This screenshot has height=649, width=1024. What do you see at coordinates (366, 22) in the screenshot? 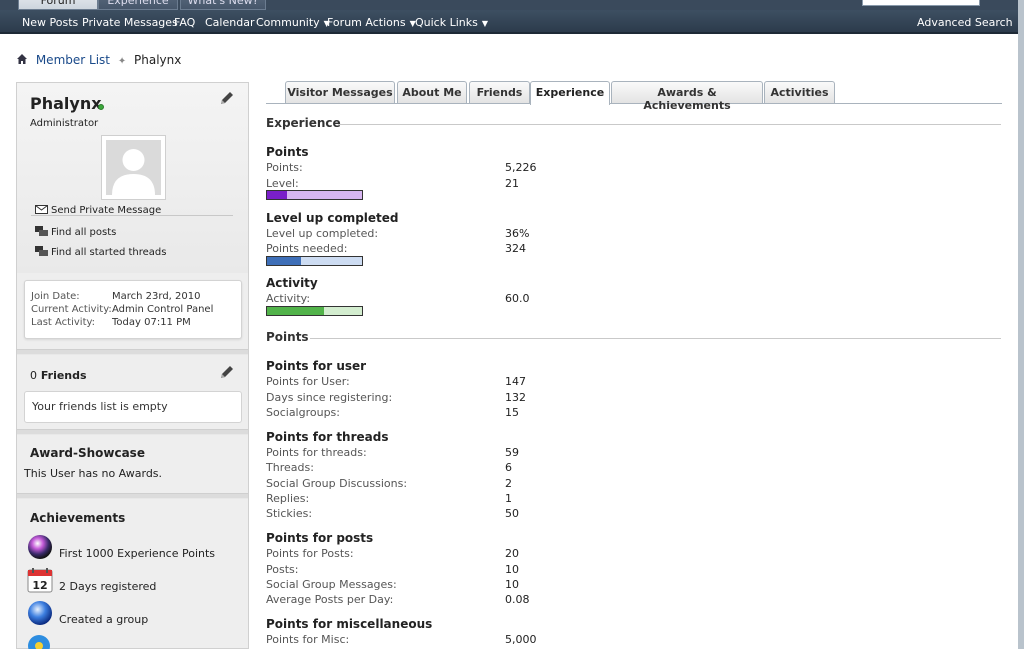
I see `nav-forum-actions-label: Forum Actions` at bounding box center [366, 22].